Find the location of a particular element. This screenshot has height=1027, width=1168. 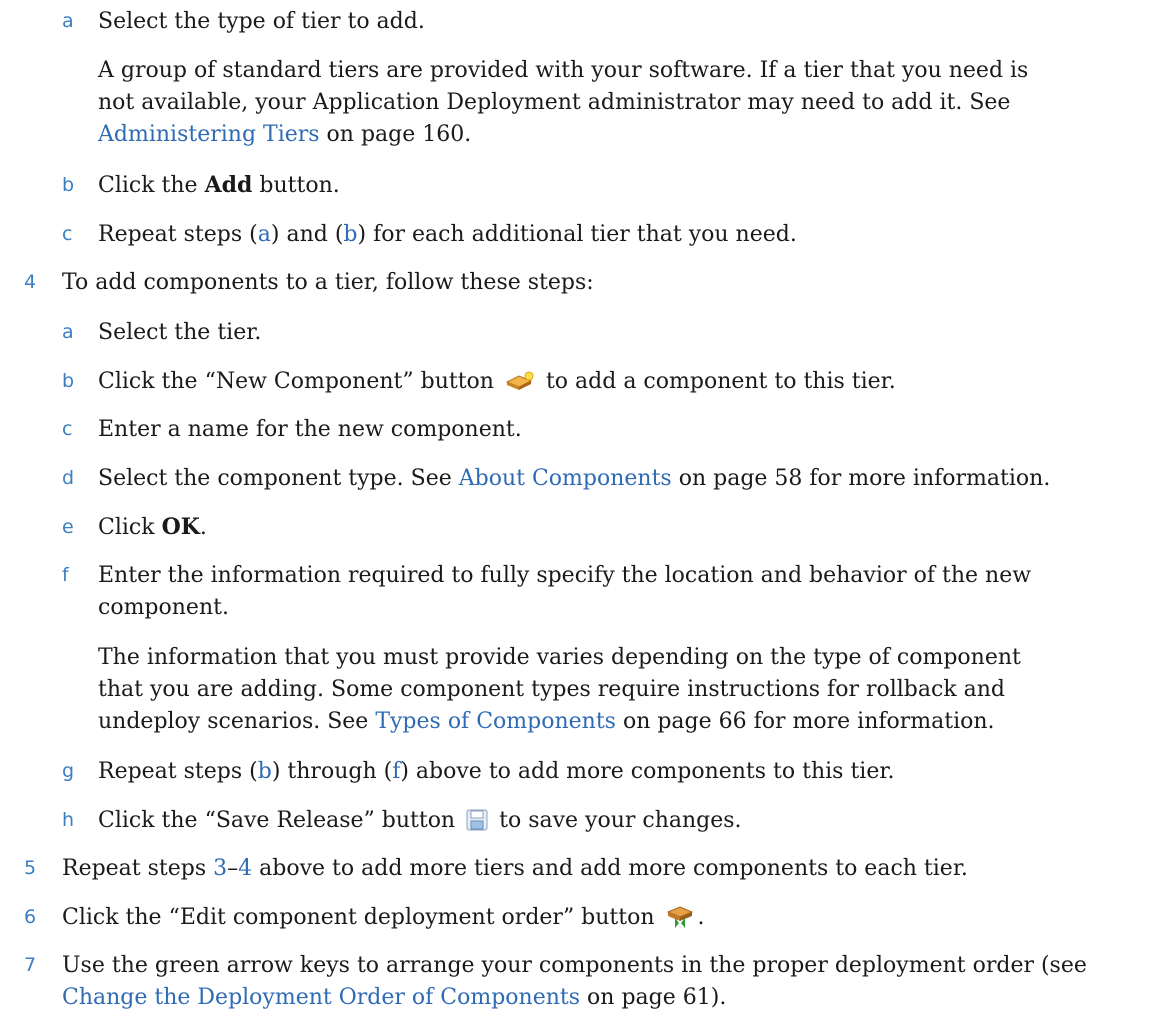

substep-marker: c is located at coordinates (67, 234).